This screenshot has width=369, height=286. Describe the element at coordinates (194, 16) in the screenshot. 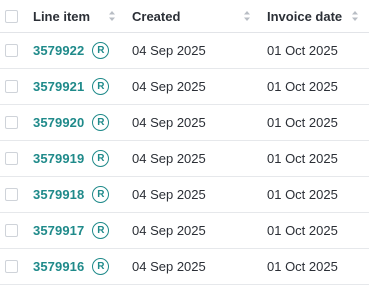

I see `column-header-created: Created` at that location.